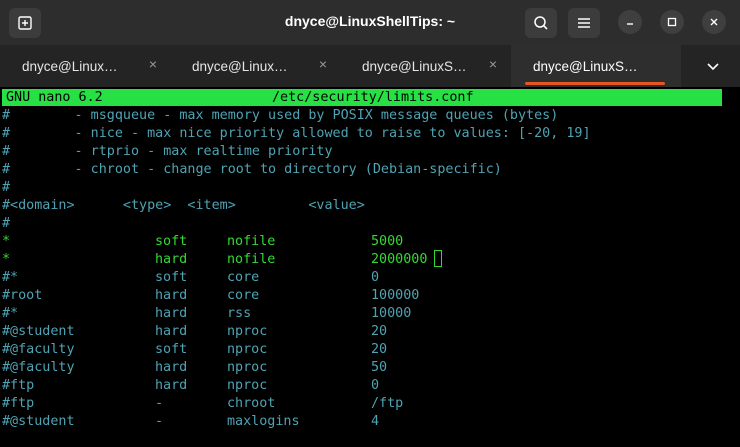 This screenshot has height=447, width=740. I want to click on search-icon, so click(541, 23).